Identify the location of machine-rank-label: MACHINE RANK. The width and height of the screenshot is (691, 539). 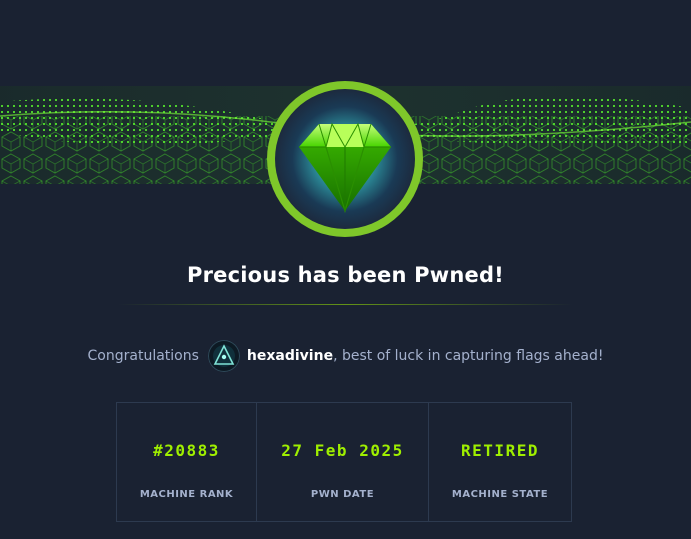
(186, 494).